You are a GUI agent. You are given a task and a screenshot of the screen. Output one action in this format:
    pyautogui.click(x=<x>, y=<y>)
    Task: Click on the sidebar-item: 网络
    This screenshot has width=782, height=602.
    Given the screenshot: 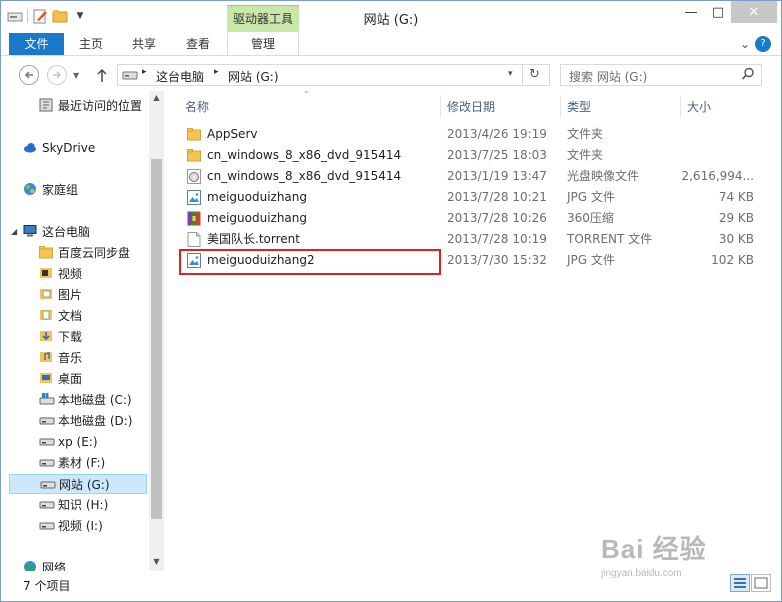 What is the action you would take?
    pyautogui.click(x=37, y=564)
    